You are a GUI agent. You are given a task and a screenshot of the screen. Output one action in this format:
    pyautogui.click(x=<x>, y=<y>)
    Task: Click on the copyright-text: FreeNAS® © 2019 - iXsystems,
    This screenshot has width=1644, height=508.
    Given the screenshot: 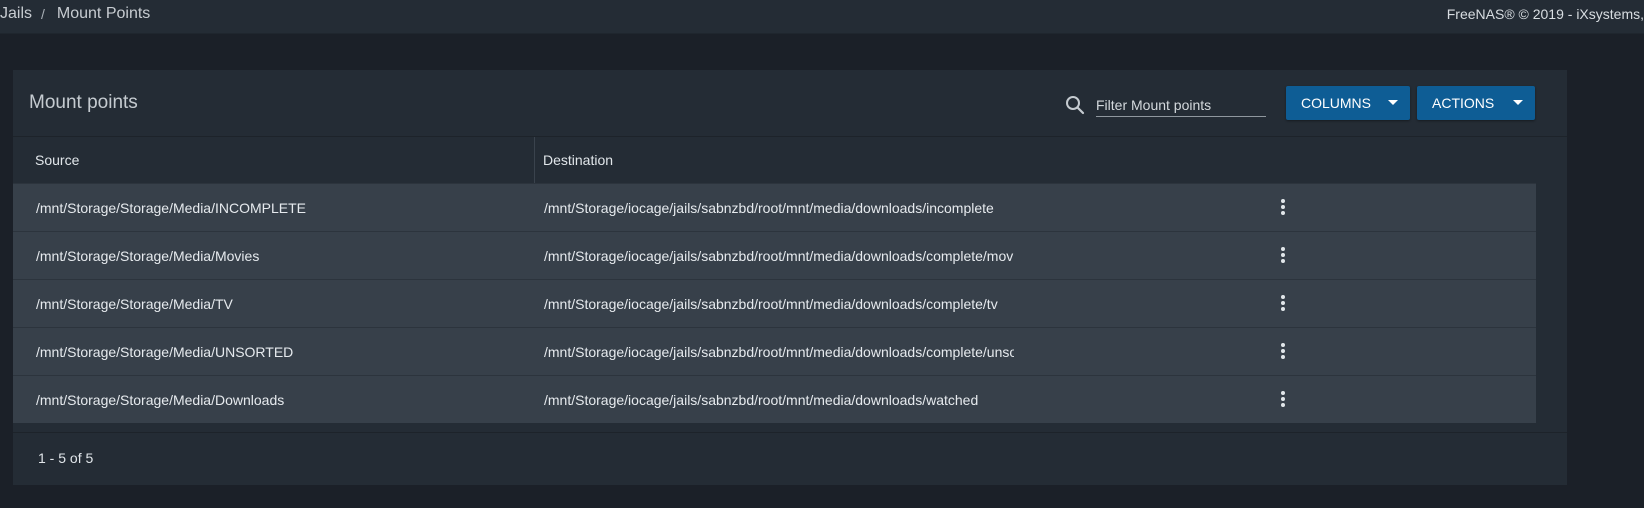 What is the action you would take?
    pyautogui.click(x=1545, y=14)
    